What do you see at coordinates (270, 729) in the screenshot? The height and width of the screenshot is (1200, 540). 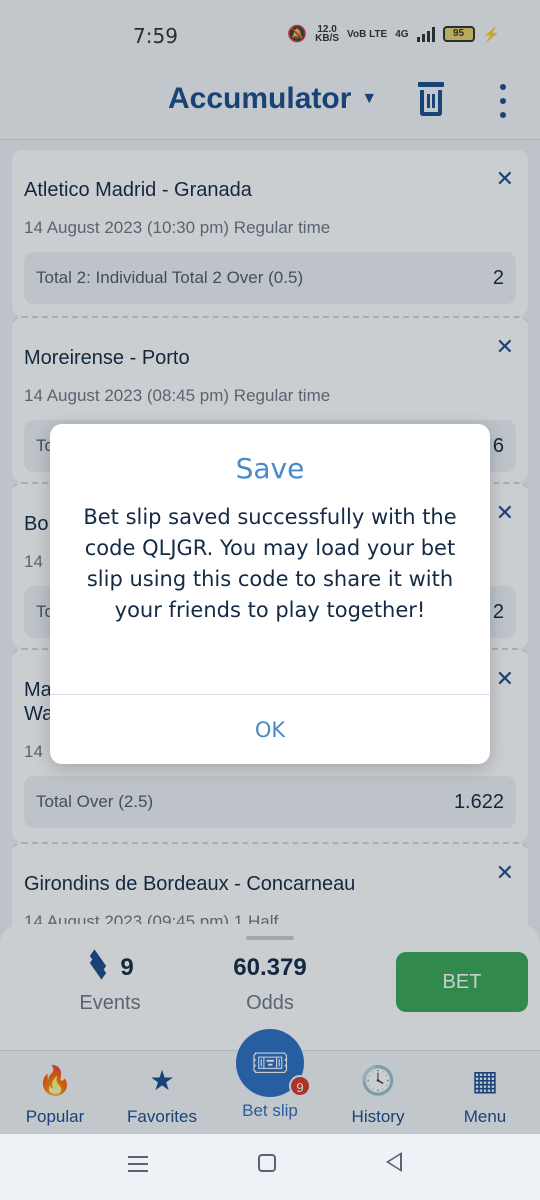 I see `ok-button: OK` at bounding box center [270, 729].